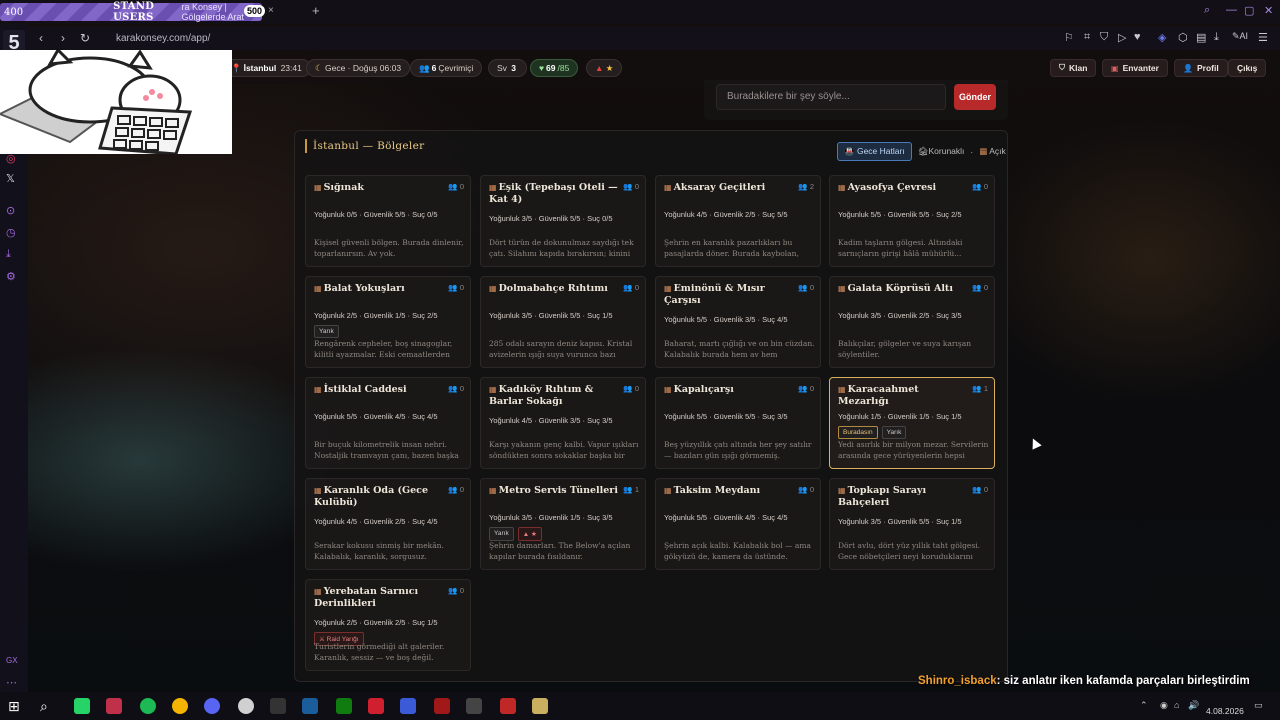 Image resolution: width=1280 pixels, height=720 pixels. What do you see at coordinates (1240, 36) in the screenshot?
I see `ai-icon: ✎AI` at bounding box center [1240, 36].